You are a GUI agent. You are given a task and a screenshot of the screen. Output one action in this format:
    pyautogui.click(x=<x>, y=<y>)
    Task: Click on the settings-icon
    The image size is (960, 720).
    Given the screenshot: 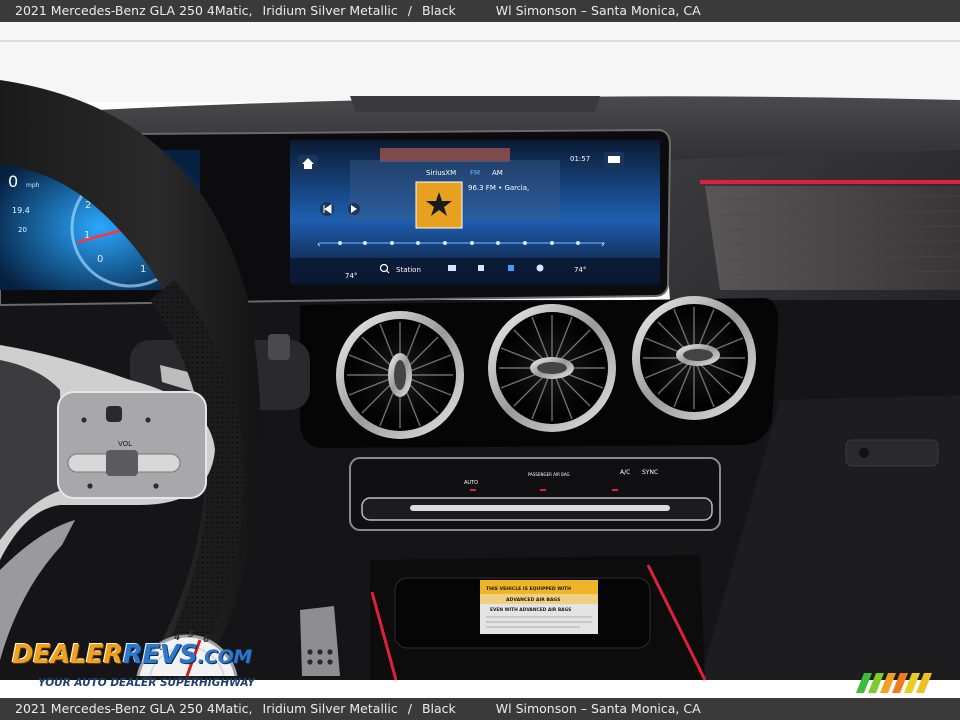 What is the action you would take?
    pyautogui.click(x=540, y=268)
    